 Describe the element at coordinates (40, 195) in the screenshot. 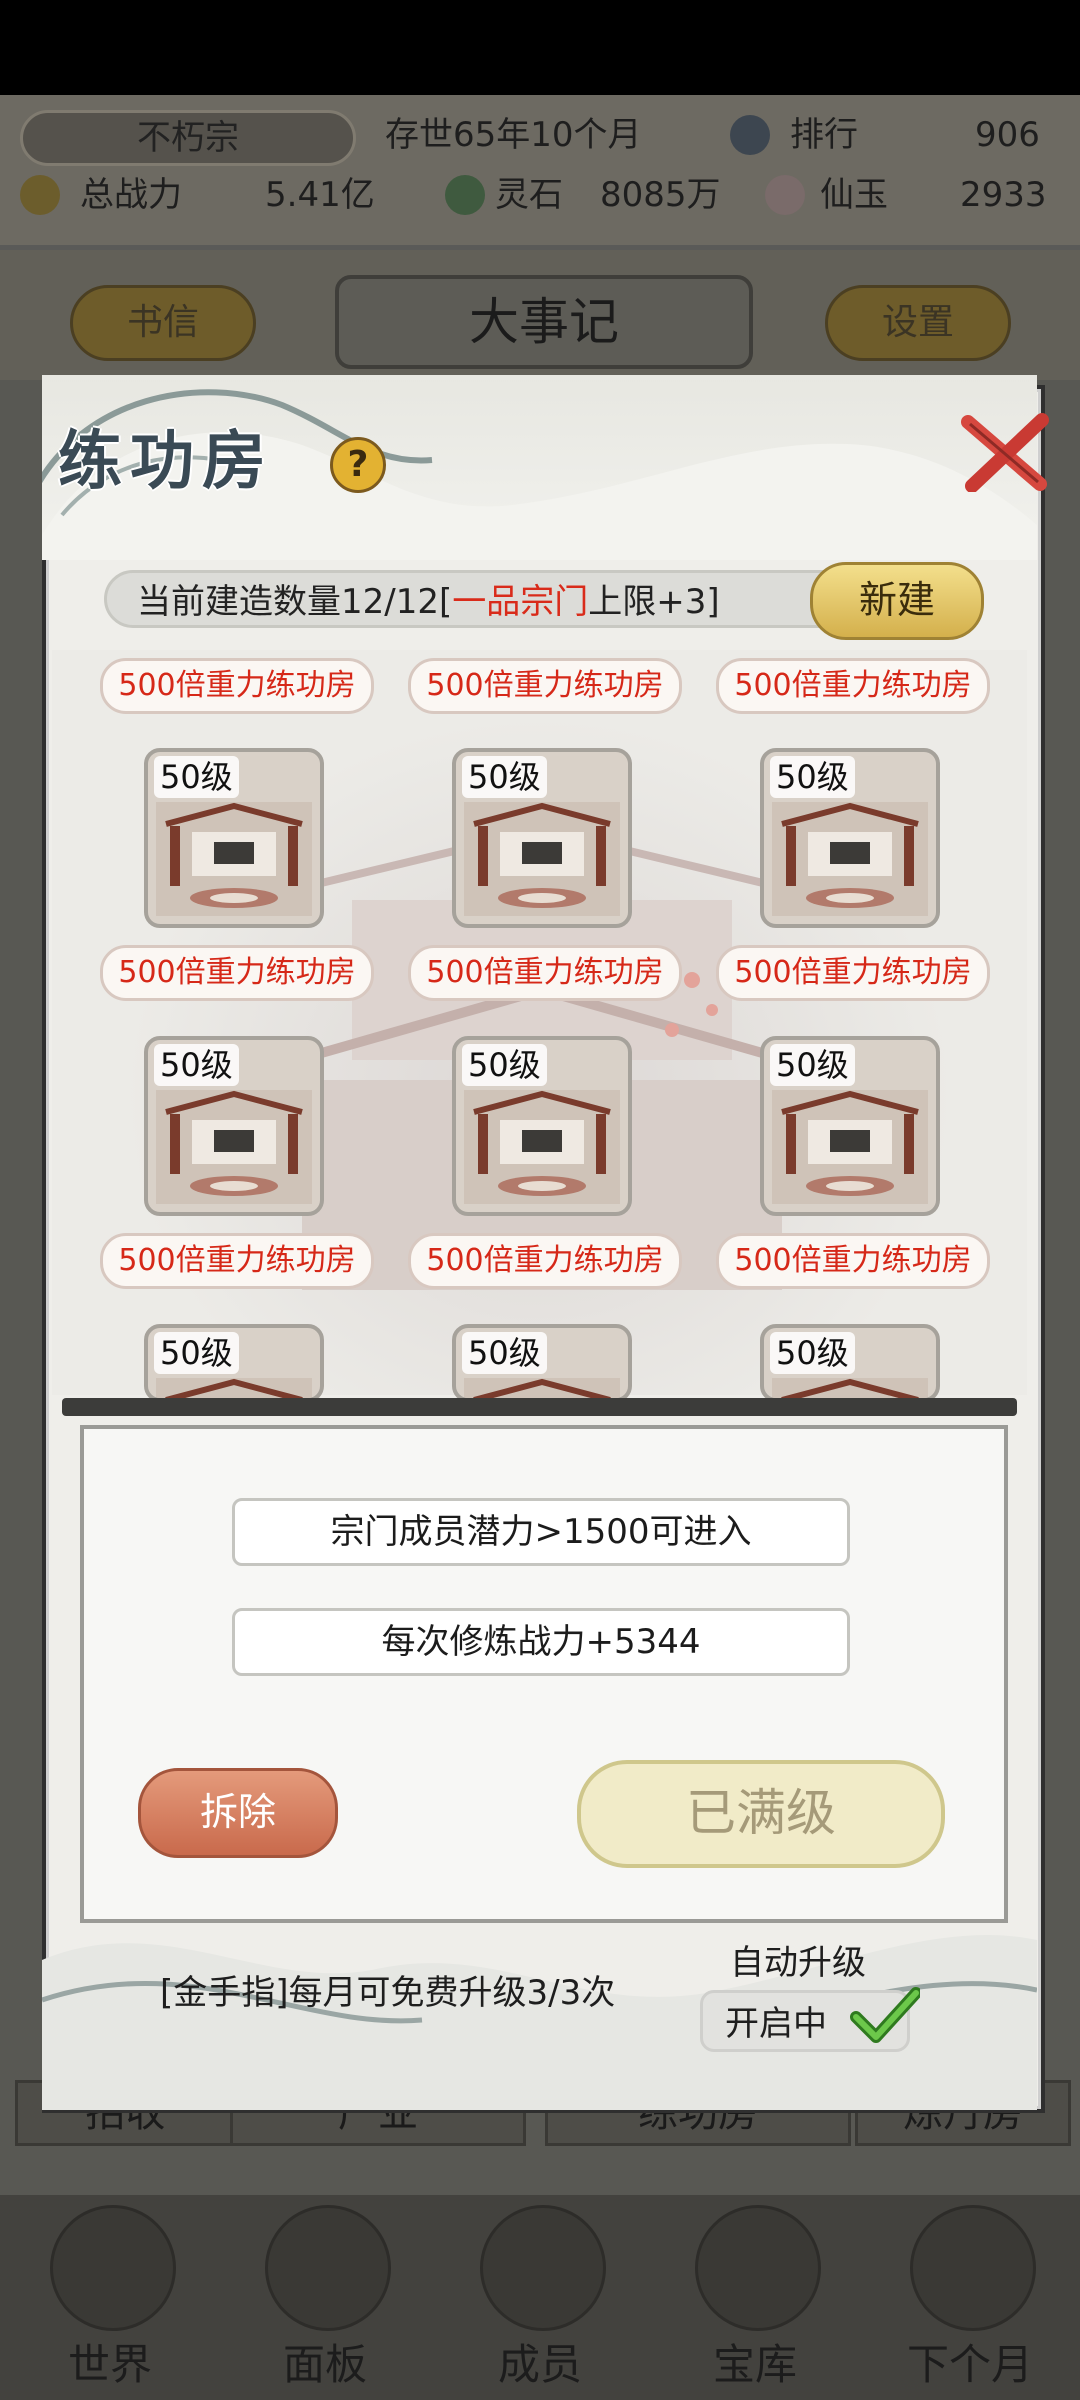

I see `power-icon` at that location.